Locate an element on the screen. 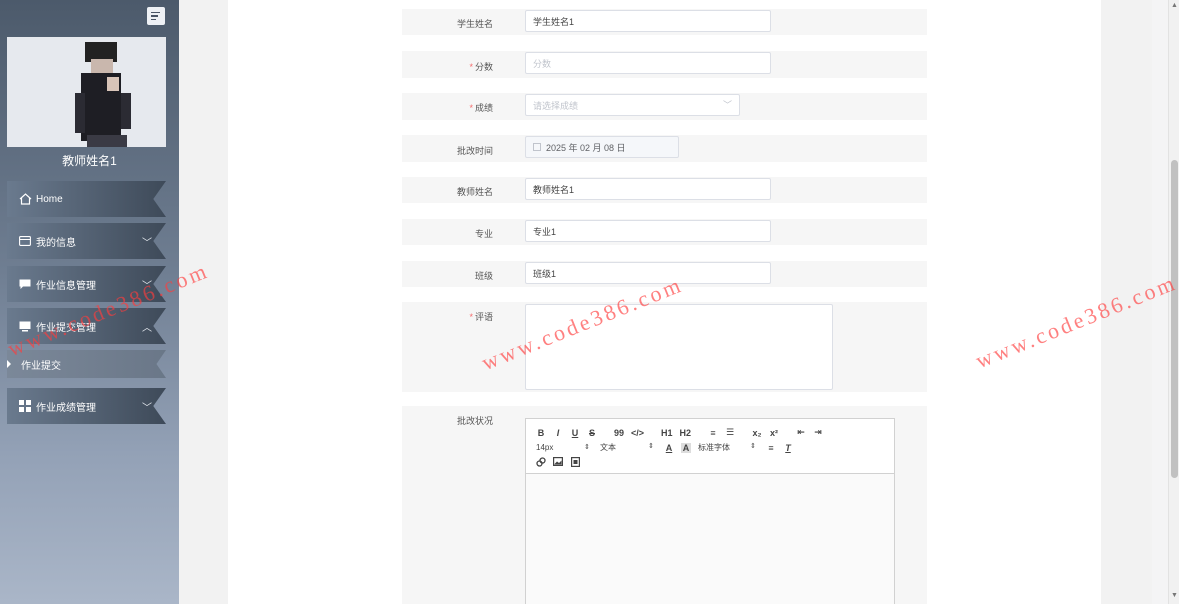  field-label: * 分数 is located at coordinates (481, 67).